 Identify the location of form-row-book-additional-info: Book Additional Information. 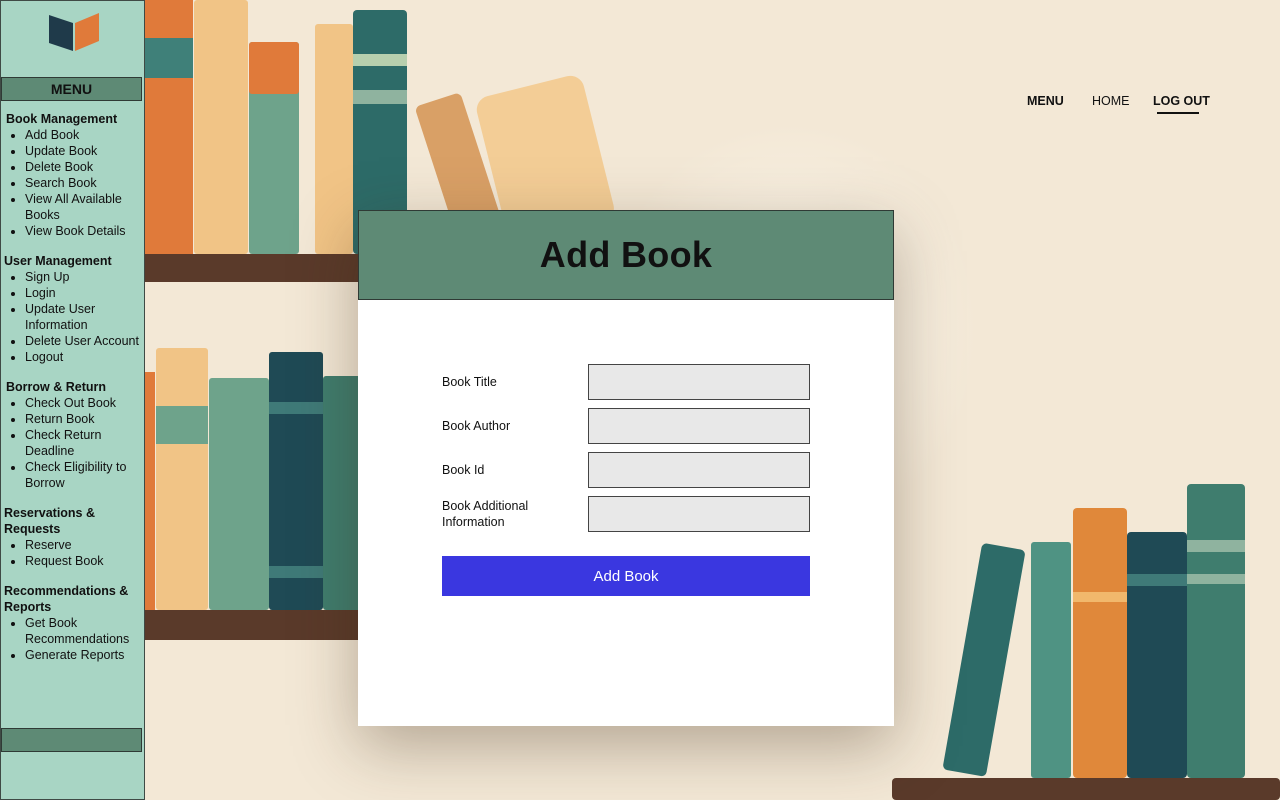
(627, 514).